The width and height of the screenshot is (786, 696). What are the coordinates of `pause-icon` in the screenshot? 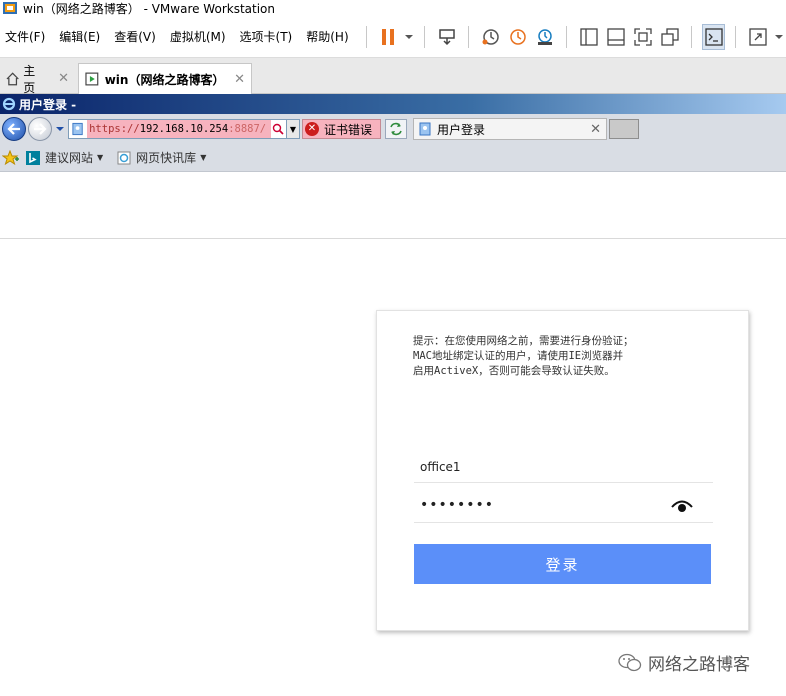 It's located at (388, 36).